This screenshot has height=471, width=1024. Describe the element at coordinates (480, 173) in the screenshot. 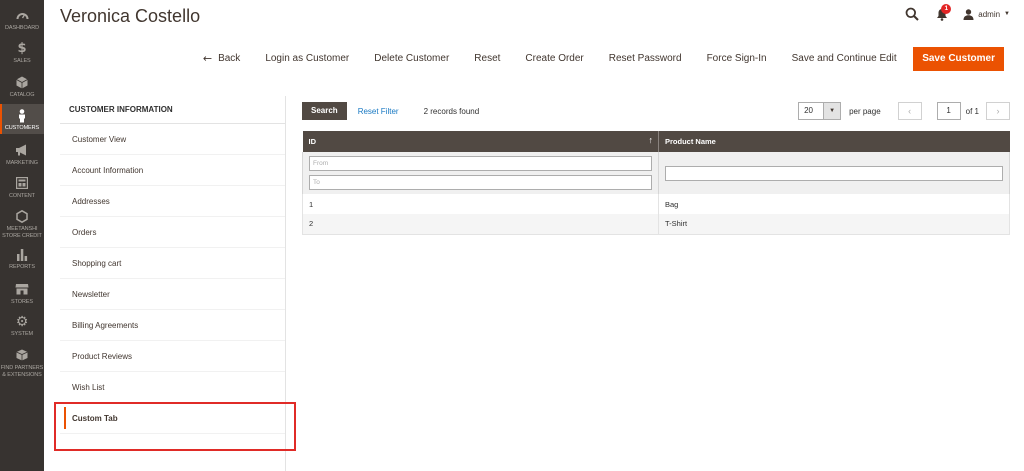

I see `id-filter-cell: From To` at that location.